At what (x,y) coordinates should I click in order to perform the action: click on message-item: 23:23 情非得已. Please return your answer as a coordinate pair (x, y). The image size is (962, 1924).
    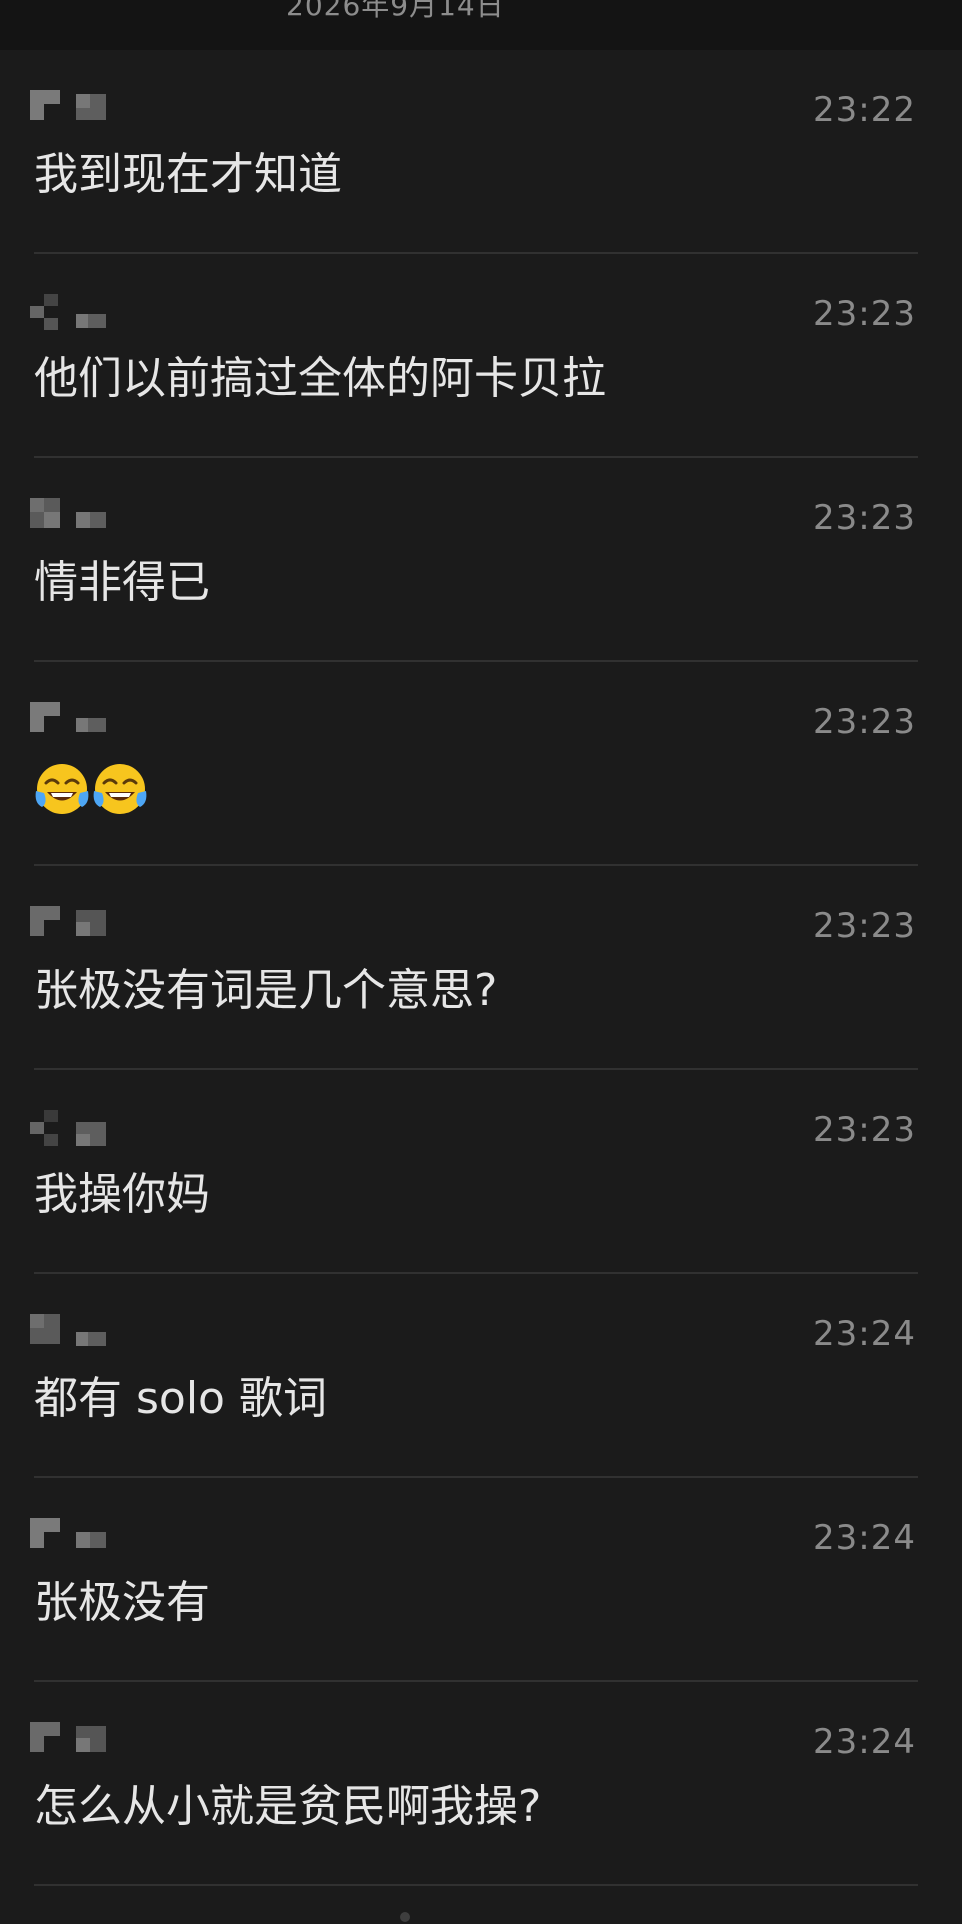
    Looking at the image, I should click on (481, 560).